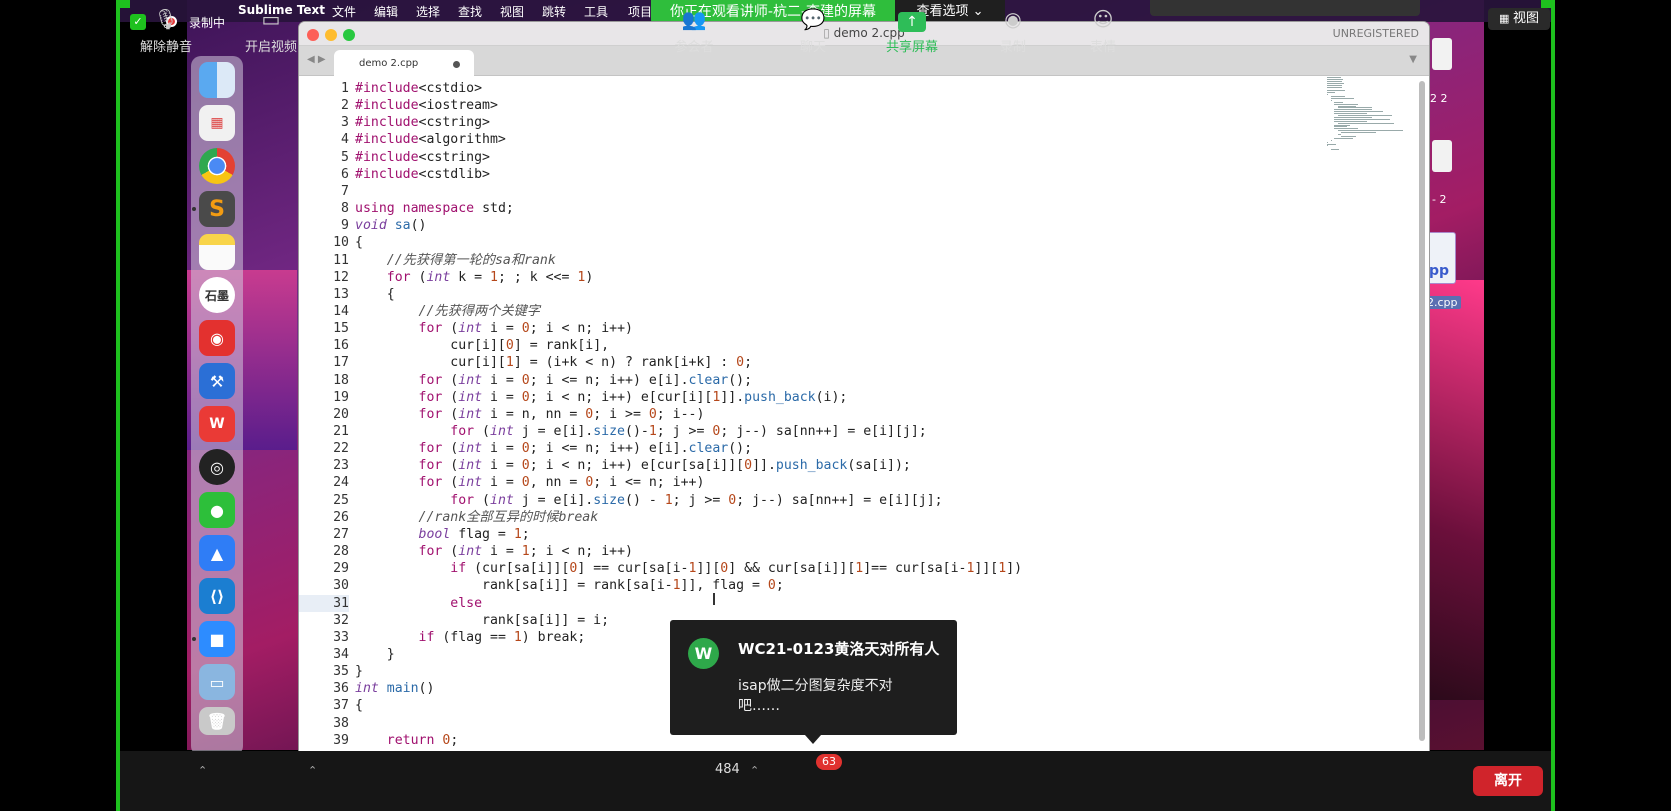  Describe the element at coordinates (202, 770) in the screenshot. I see `audio-options-chevron-icon: ⌃` at that location.